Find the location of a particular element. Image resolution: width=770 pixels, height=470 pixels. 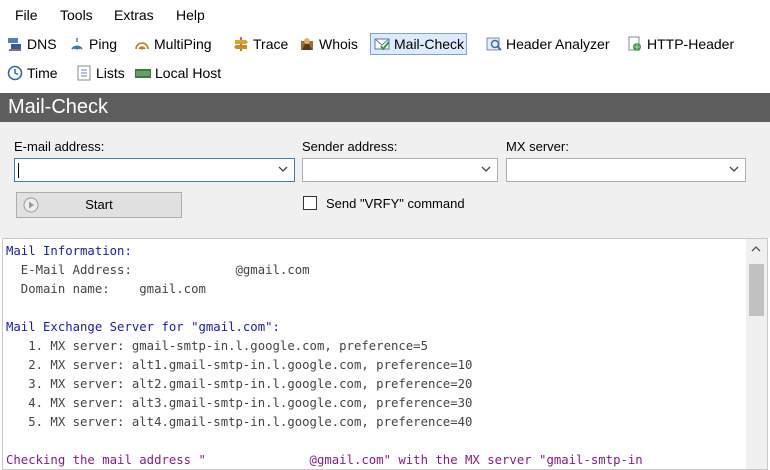

header-analyzer-icon is located at coordinates (494, 44).